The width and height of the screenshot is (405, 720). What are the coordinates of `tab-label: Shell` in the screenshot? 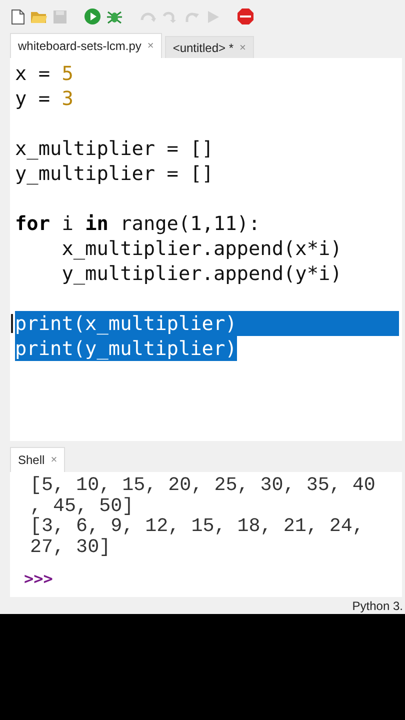 It's located at (31, 460).